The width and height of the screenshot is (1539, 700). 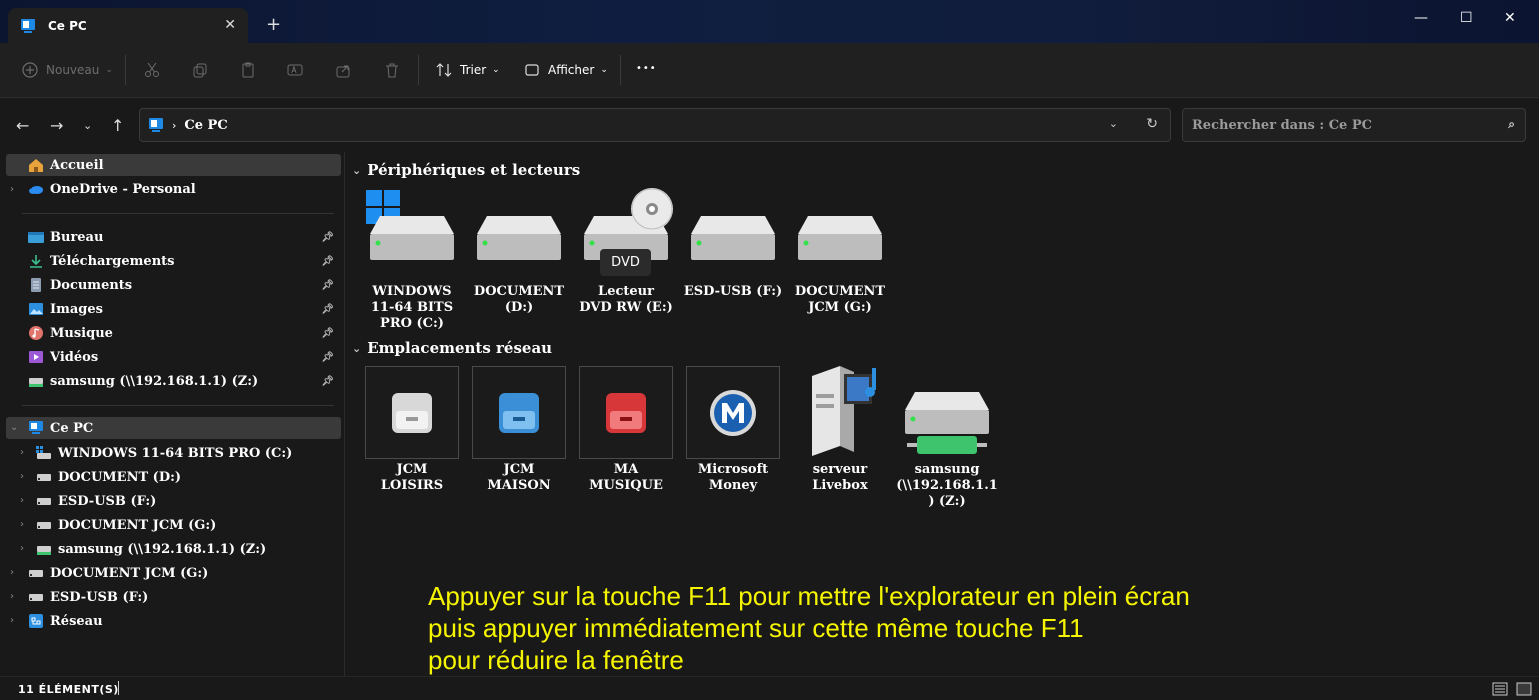 What do you see at coordinates (947, 485) in the screenshot?
I see `network-label: samsung (\\192.168.1.1 ) (Z:)` at bounding box center [947, 485].